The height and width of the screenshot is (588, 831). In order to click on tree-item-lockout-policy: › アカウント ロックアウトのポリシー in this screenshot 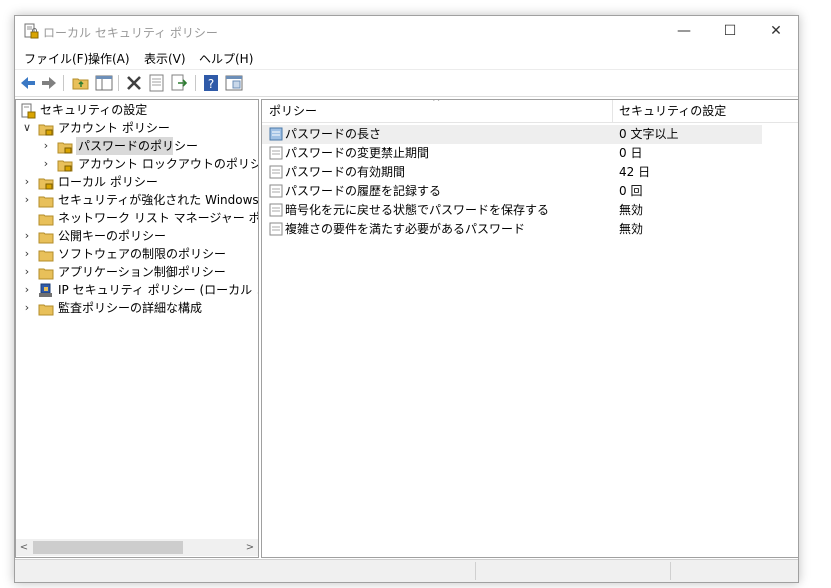, I will do `click(137, 165)`.